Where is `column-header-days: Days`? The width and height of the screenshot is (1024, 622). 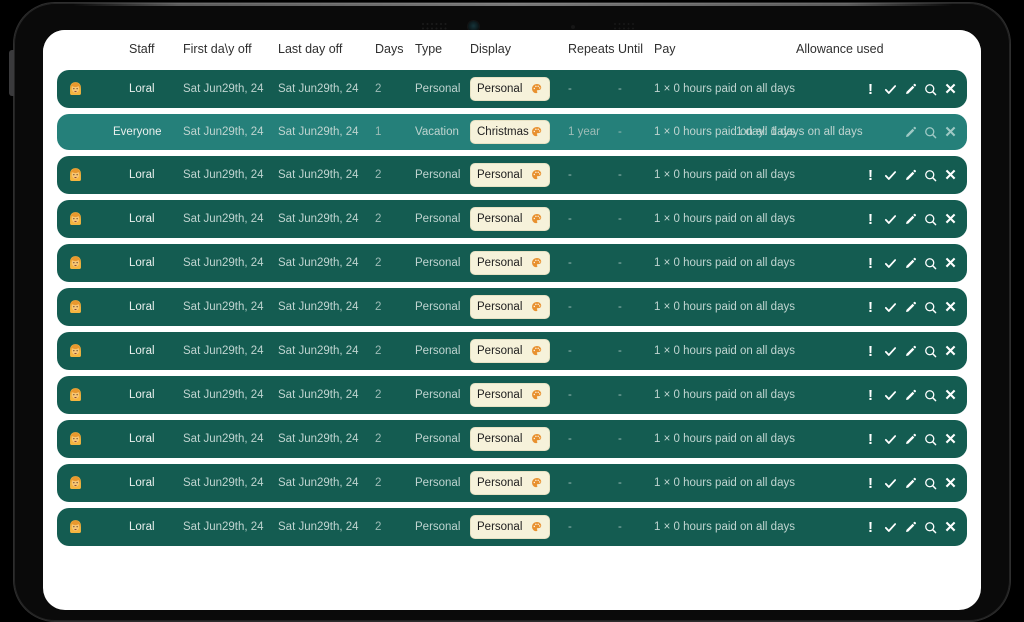 column-header-days: Days is located at coordinates (389, 49).